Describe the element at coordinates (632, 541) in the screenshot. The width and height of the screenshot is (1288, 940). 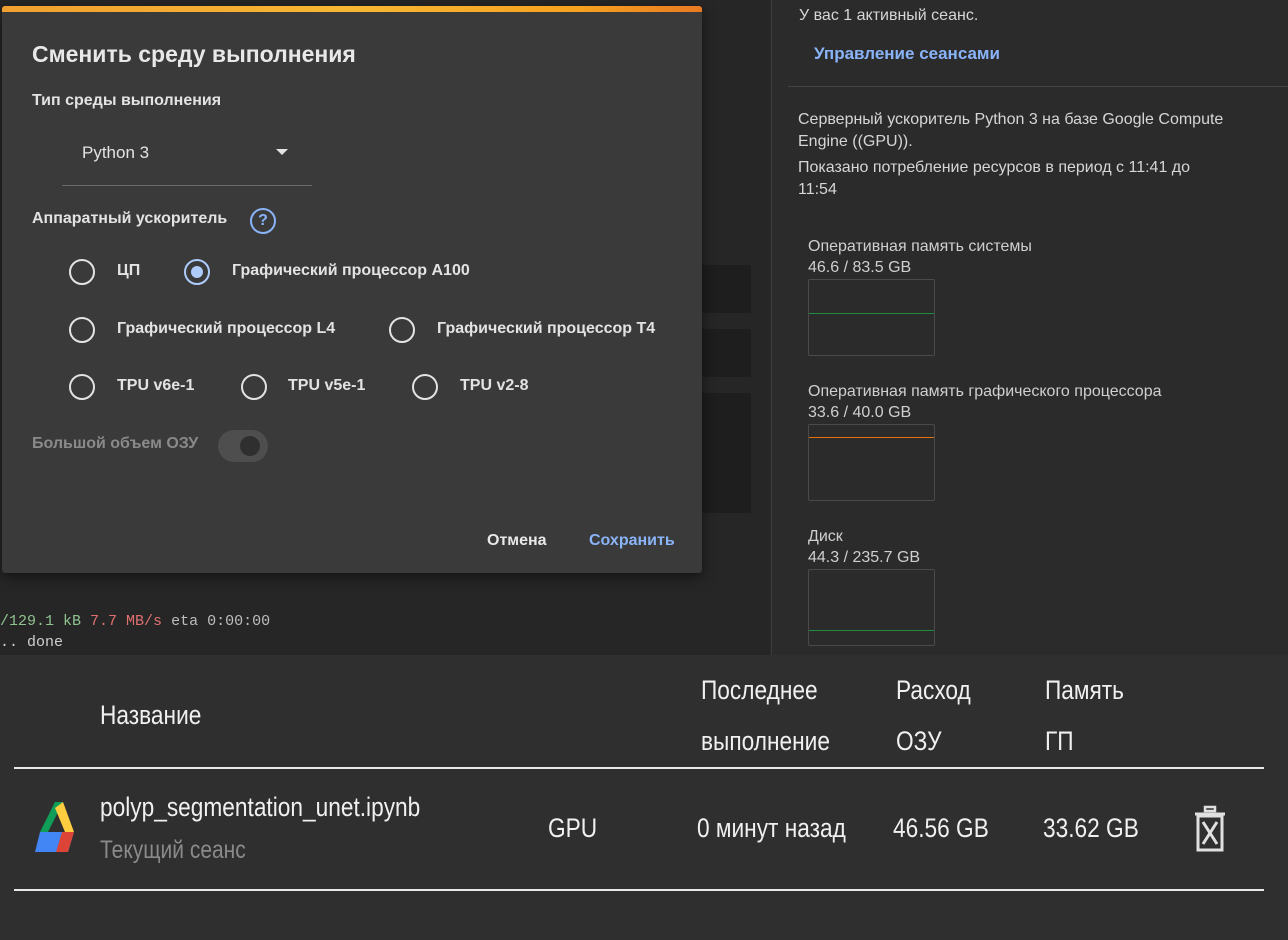
I see `save-button: Сохранить` at that location.